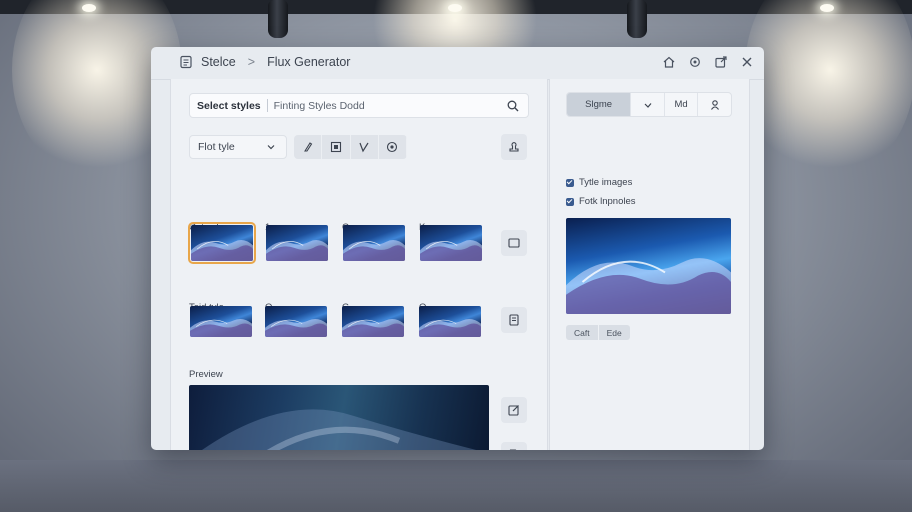 The image size is (912, 512). What do you see at coordinates (514, 446) in the screenshot?
I see `file-button` at bounding box center [514, 446].